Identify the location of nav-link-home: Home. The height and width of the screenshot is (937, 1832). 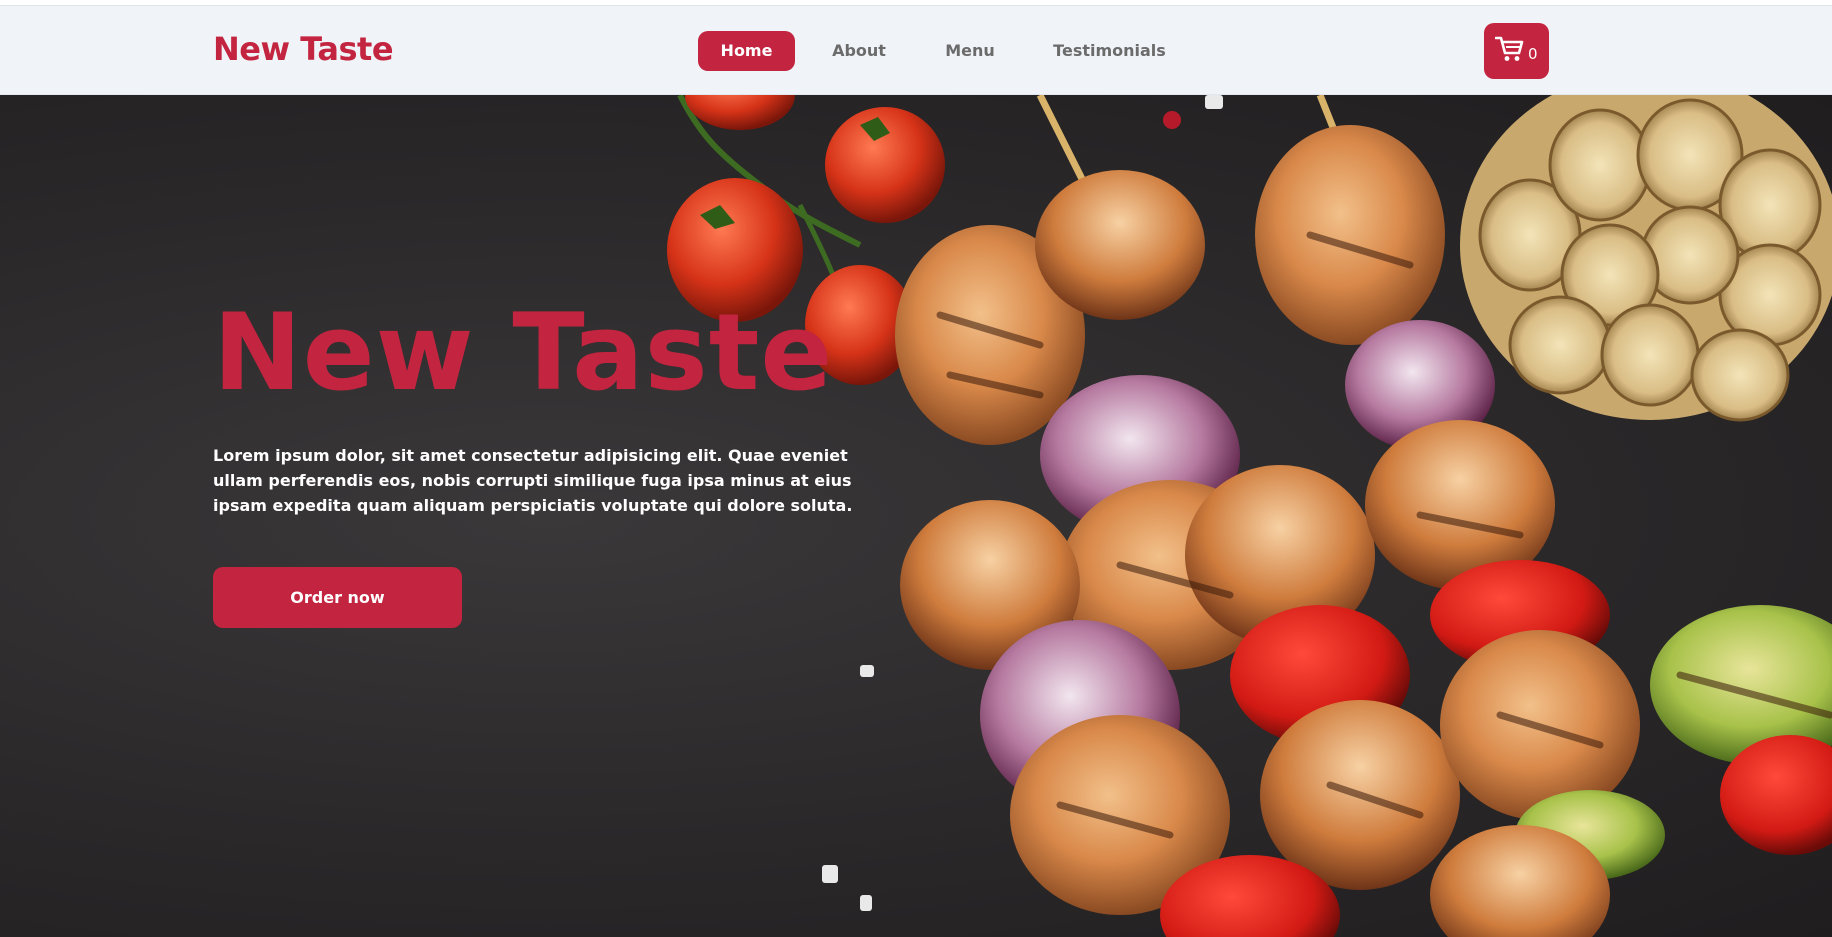
(746, 51).